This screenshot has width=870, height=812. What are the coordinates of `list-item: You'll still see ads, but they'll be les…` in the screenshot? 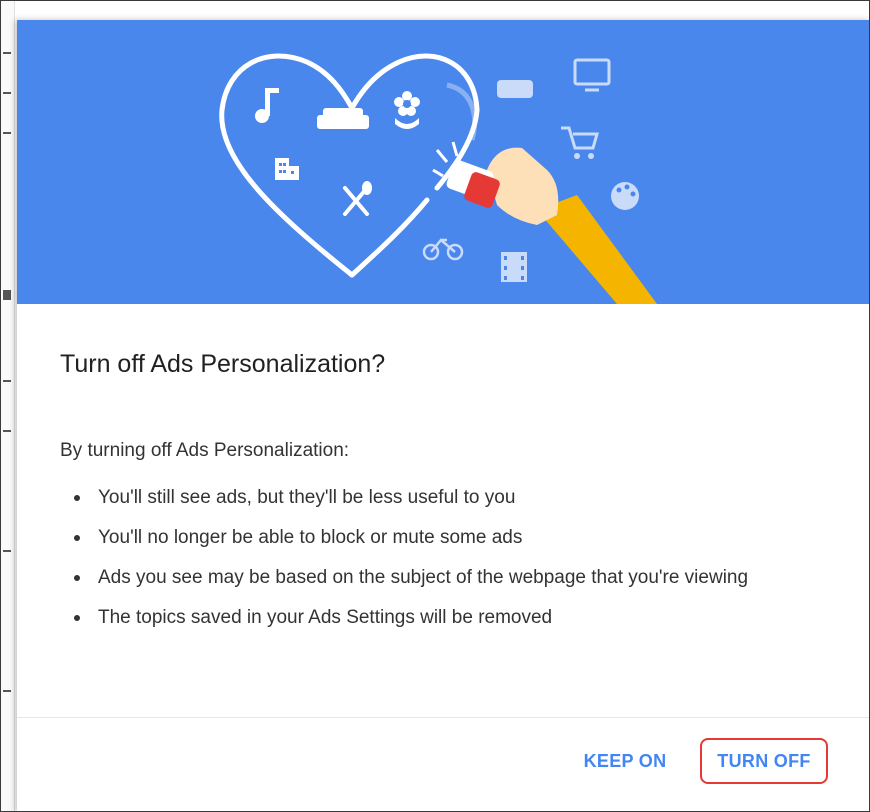 It's located at (440, 498).